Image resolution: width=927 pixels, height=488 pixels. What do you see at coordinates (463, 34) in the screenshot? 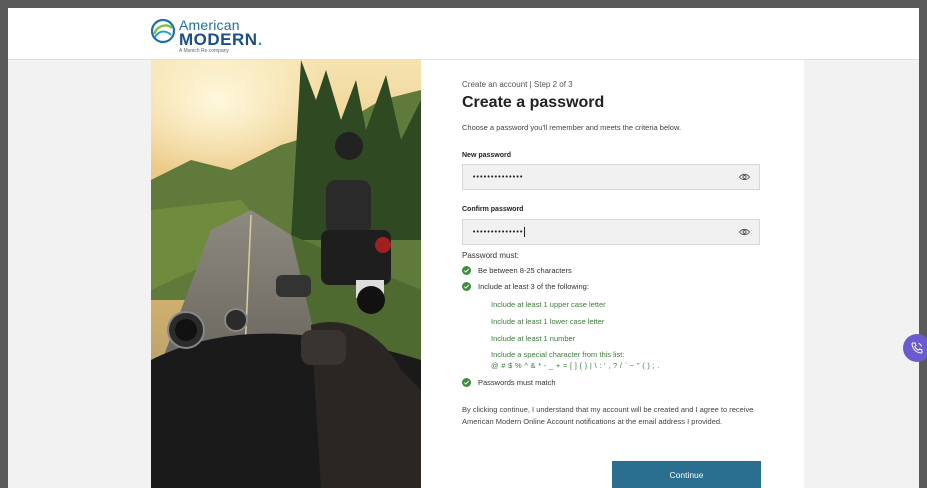
I see `site-header: American MODERN. A Munich Re company` at bounding box center [463, 34].